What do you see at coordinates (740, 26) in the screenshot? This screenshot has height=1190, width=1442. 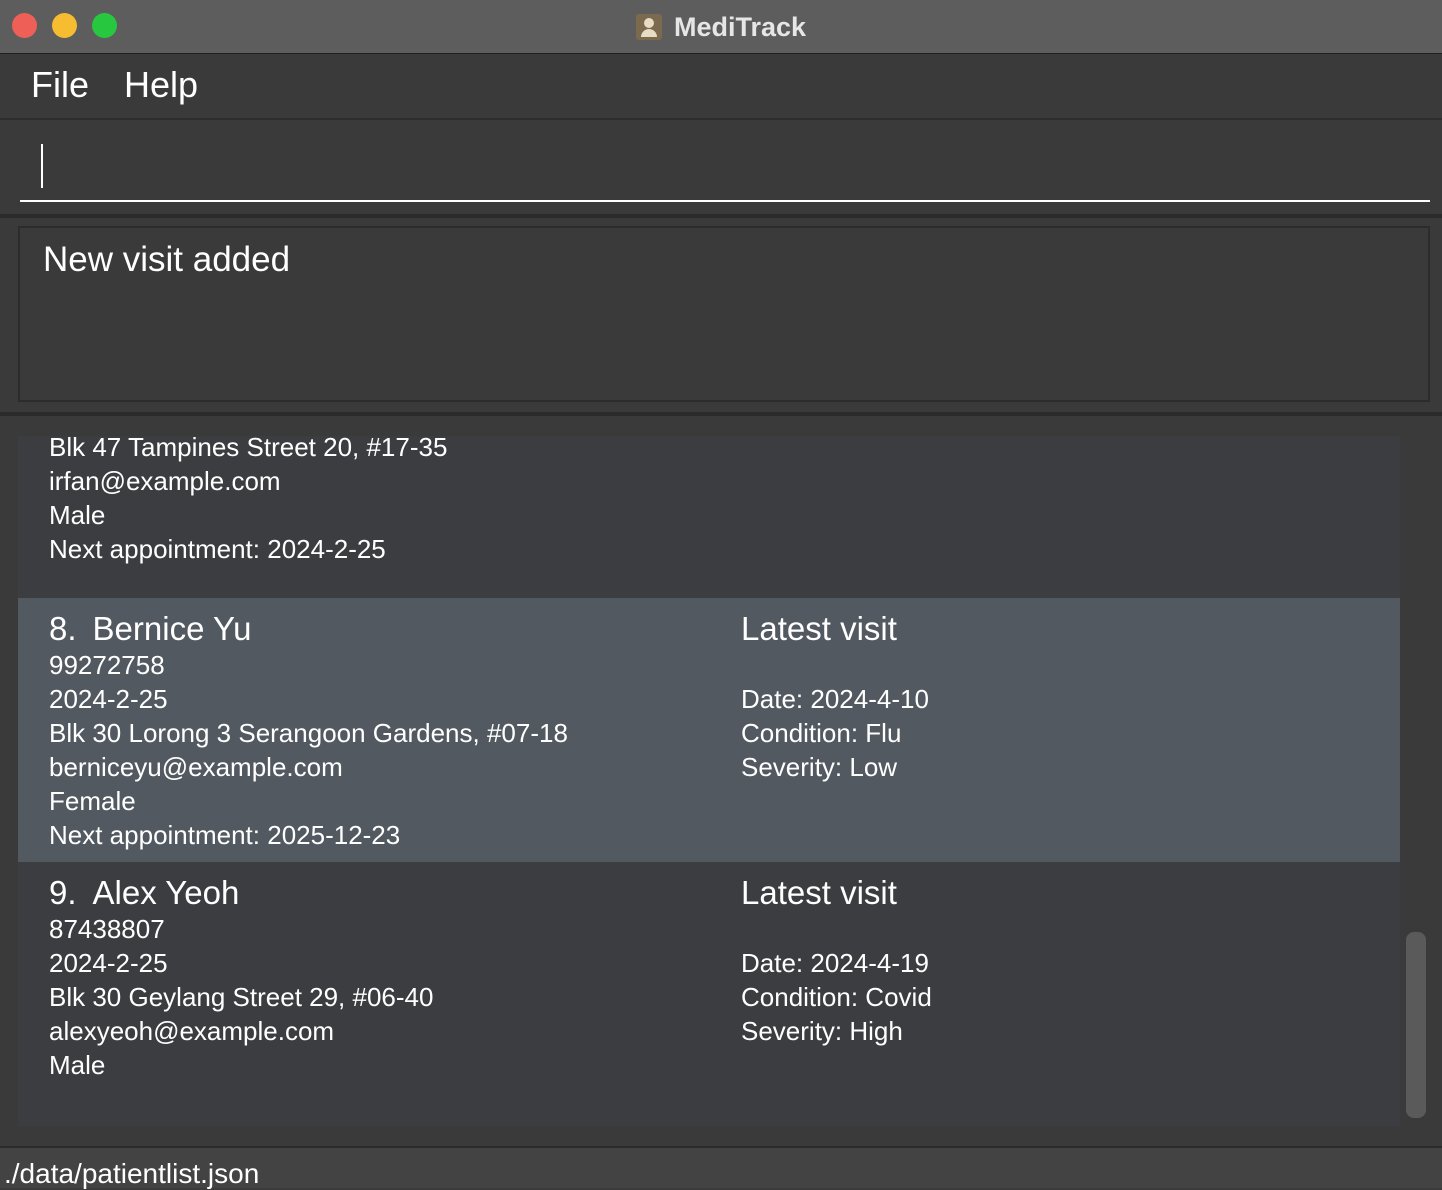 I see `window-title: MediTrack` at bounding box center [740, 26].